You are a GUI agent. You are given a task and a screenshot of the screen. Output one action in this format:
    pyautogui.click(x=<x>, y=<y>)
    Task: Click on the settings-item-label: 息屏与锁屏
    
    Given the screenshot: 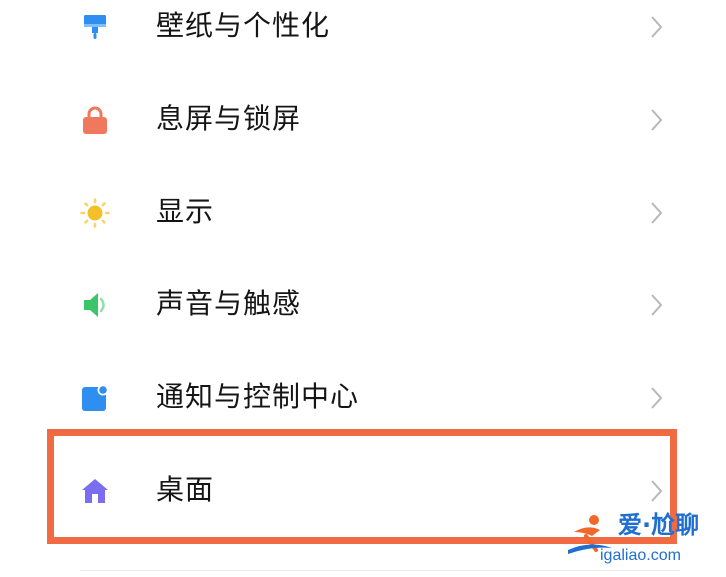 What is the action you would take?
    pyautogui.click(x=229, y=118)
    